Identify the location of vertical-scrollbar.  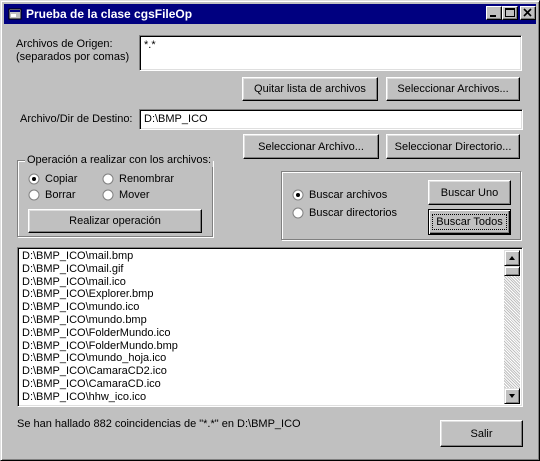
(512, 327).